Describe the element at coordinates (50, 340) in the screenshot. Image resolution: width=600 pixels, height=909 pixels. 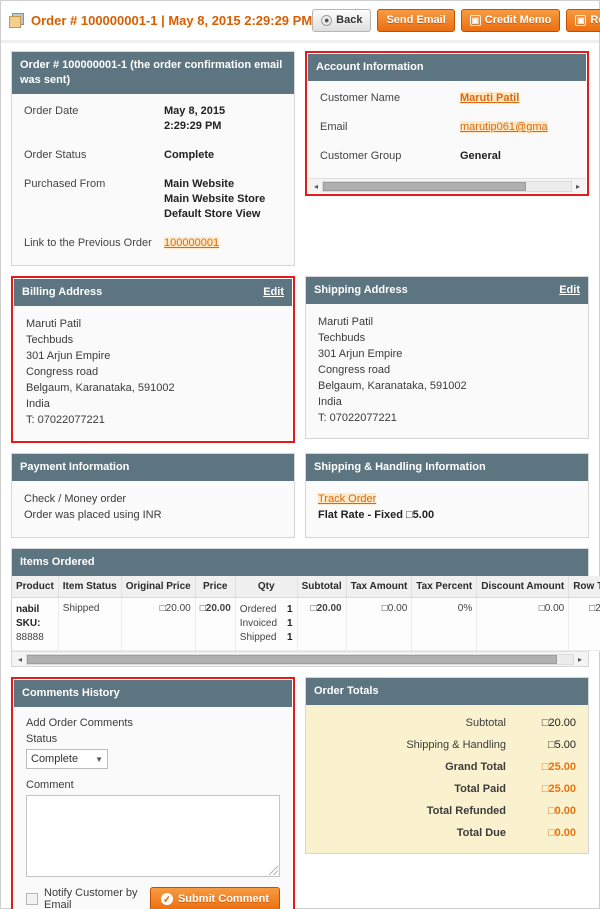
I see `billing-line-2: Techbuds` at that location.